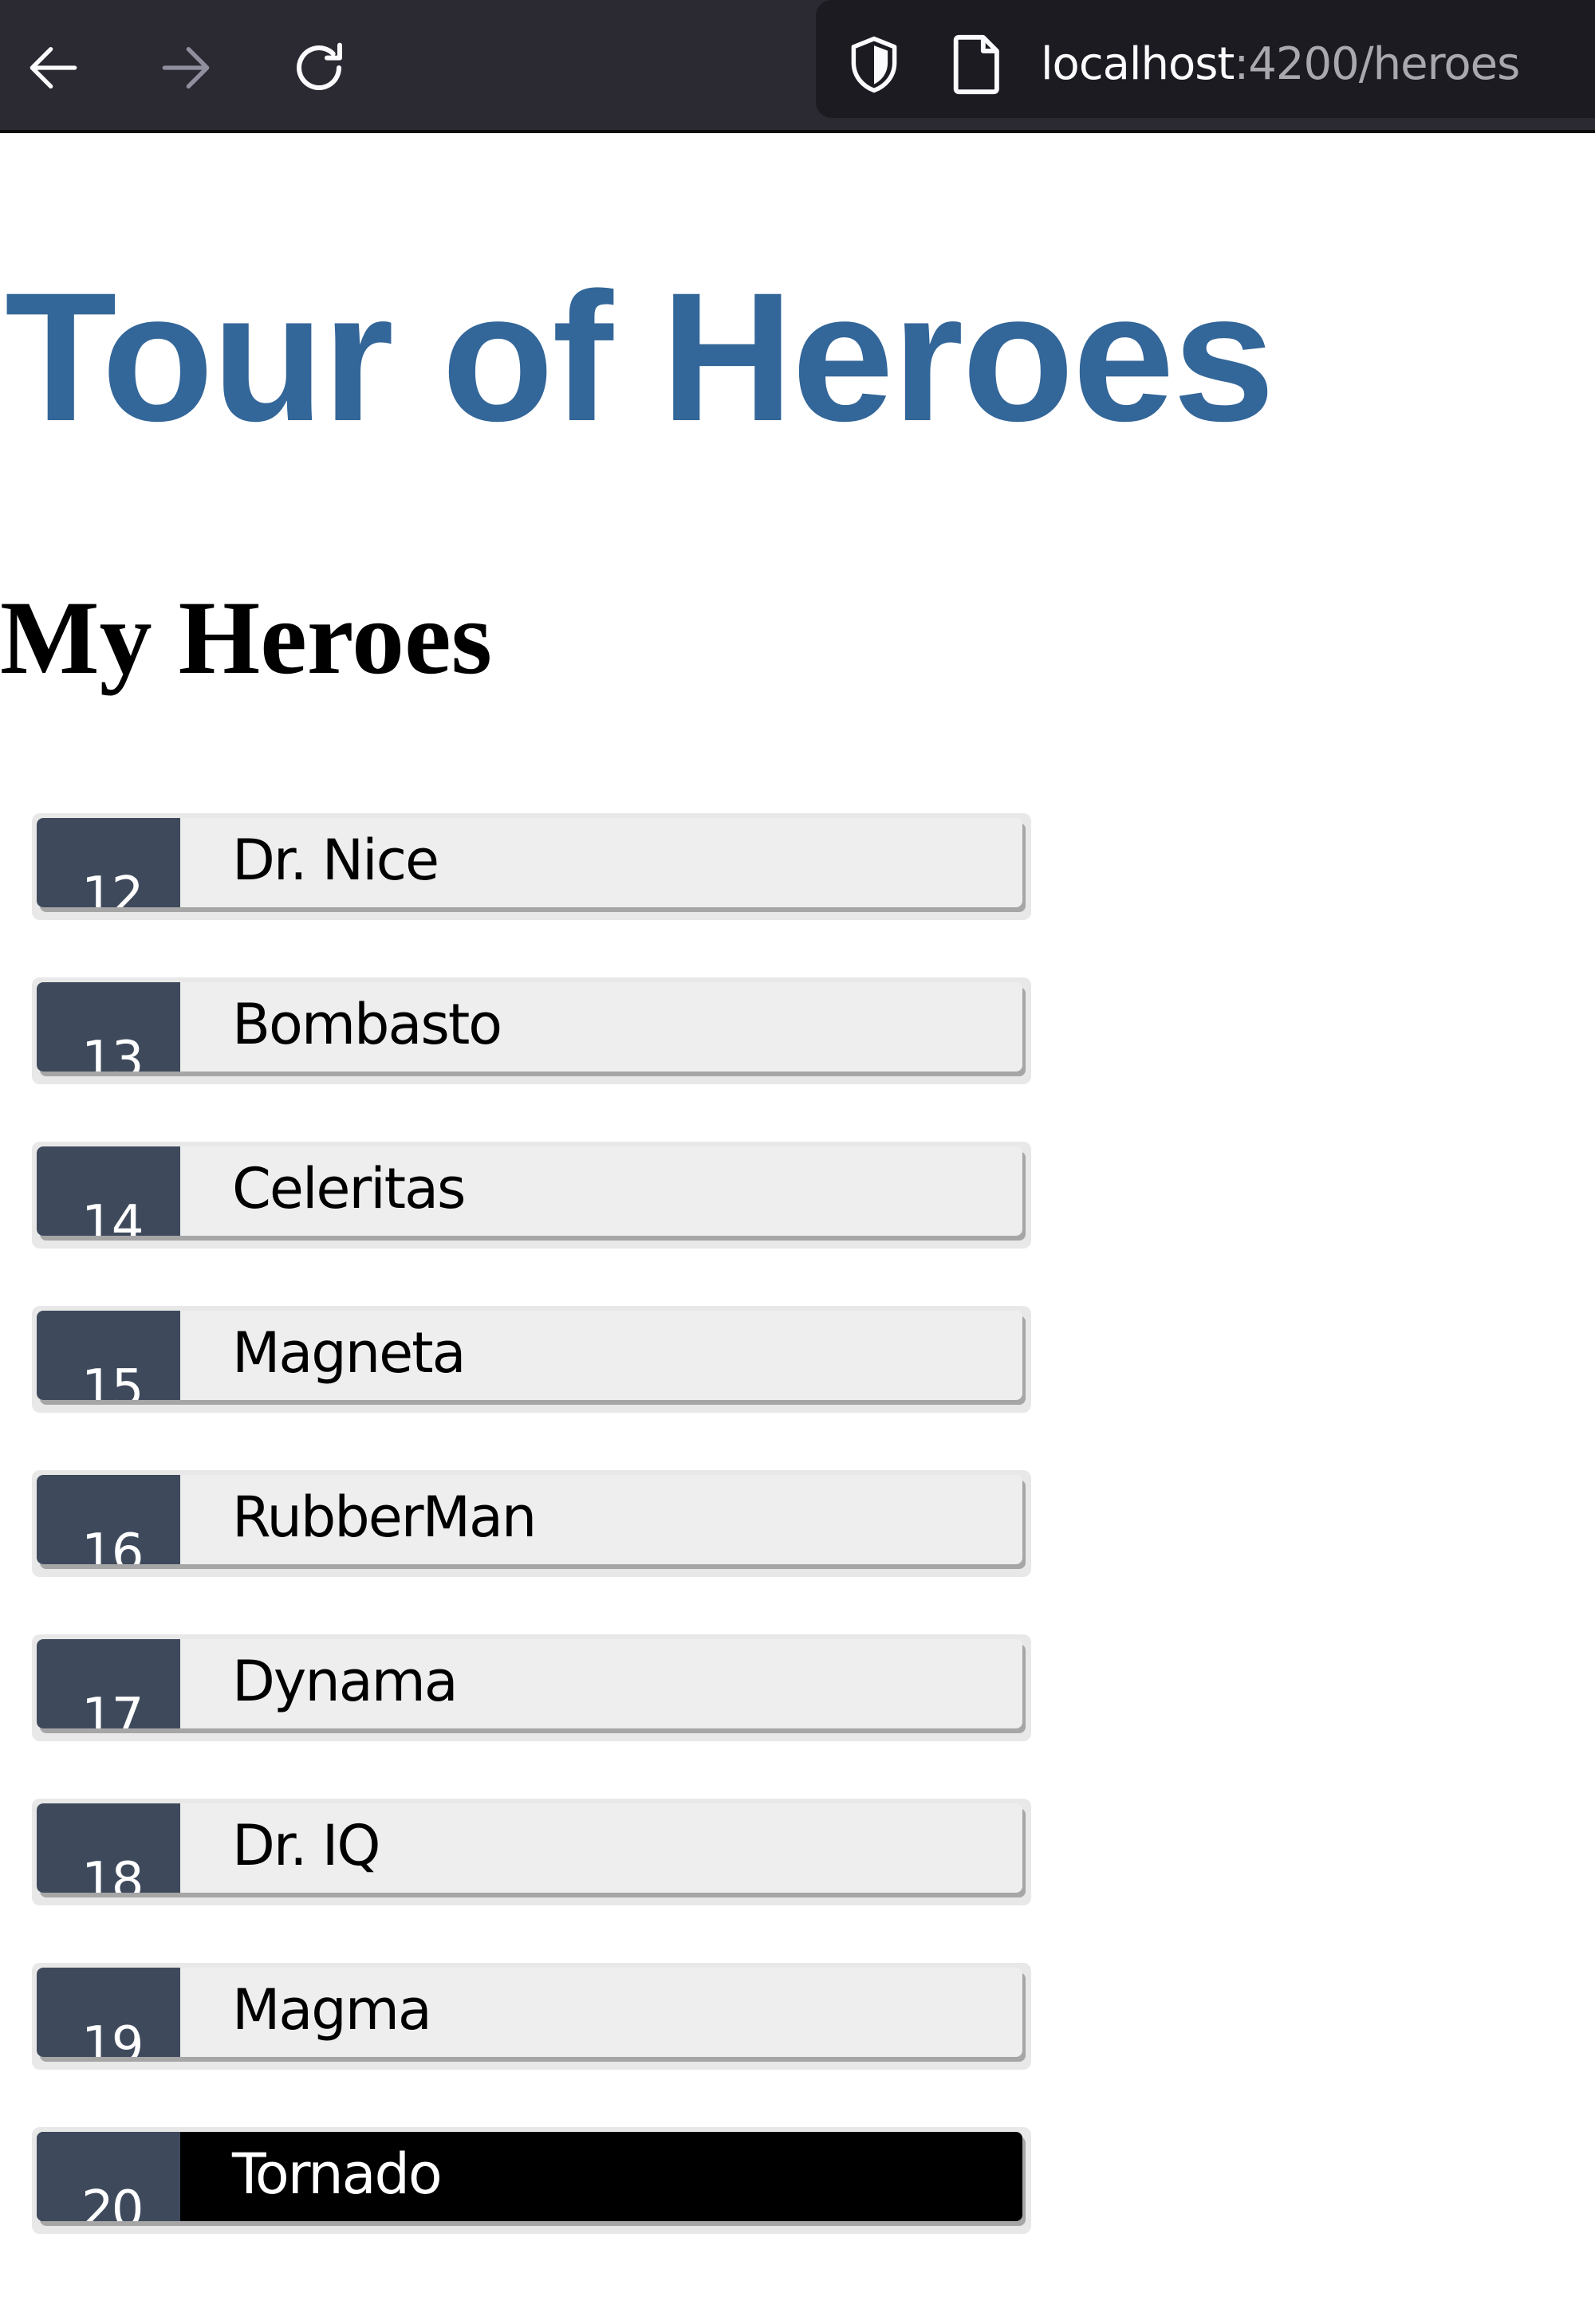  What do you see at coordinates (113, 2200) in the screenshot?
I see `hero-id: 20` at bounding box center [113, 2200].